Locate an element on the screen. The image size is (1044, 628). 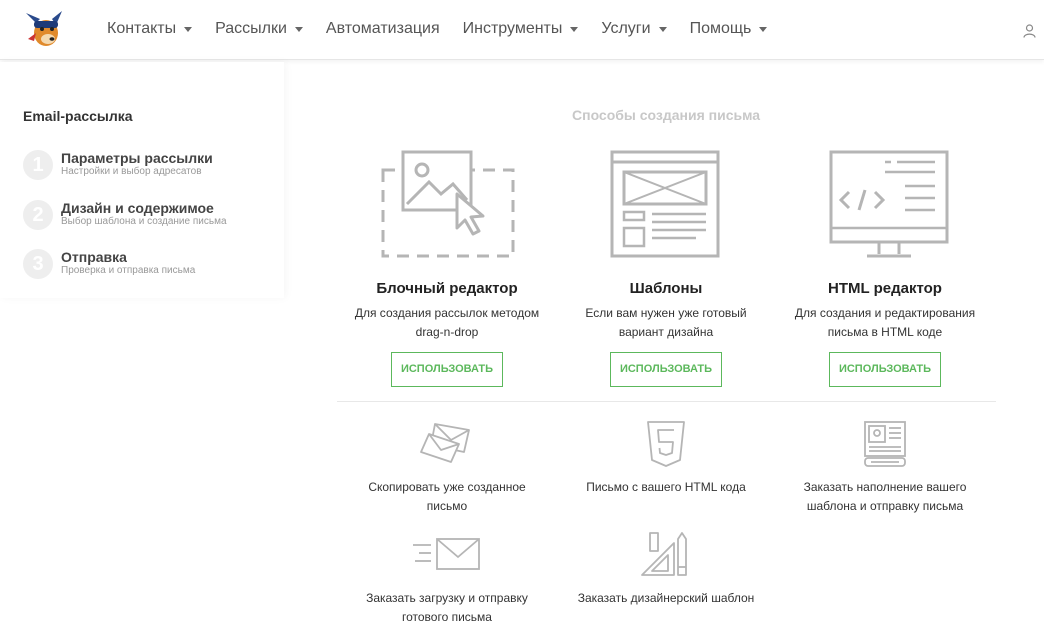
method-title: HTML редактор is located at coordinates (885, 288).